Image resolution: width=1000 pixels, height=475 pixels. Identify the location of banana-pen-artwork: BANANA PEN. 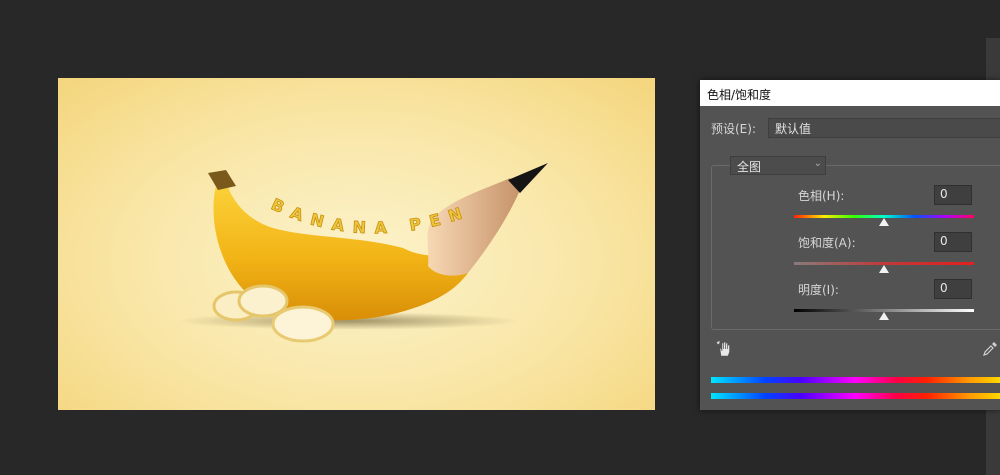
(363, 253).